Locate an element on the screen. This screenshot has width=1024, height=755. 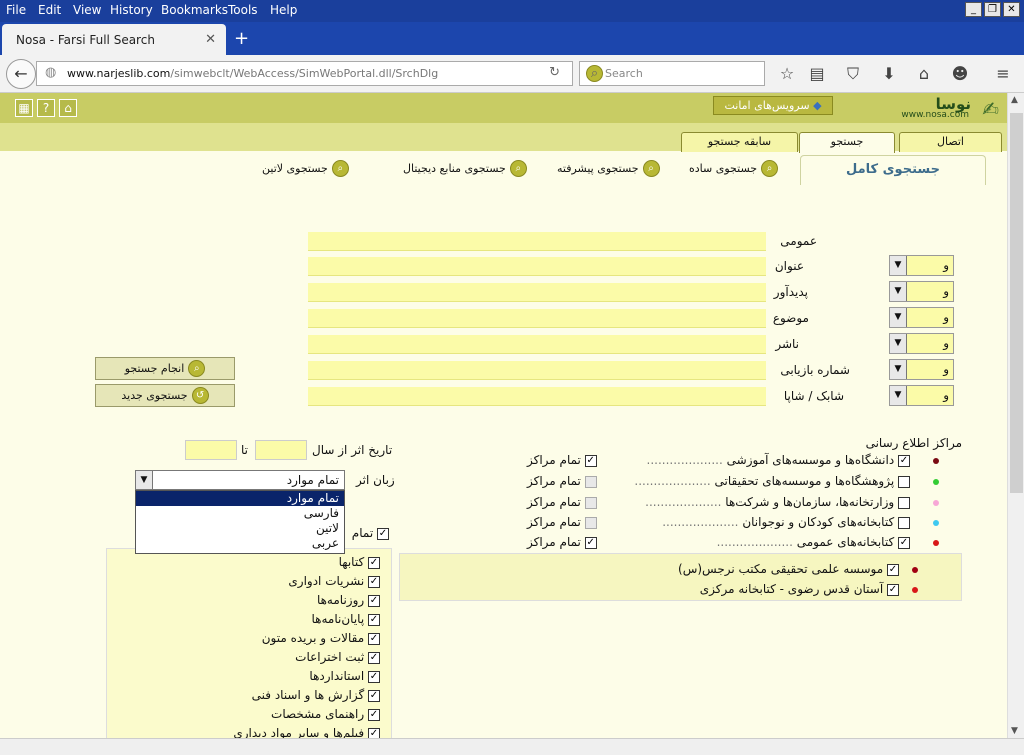
bookmark-star-icon: ☆ is located at coordinates (787, 73).